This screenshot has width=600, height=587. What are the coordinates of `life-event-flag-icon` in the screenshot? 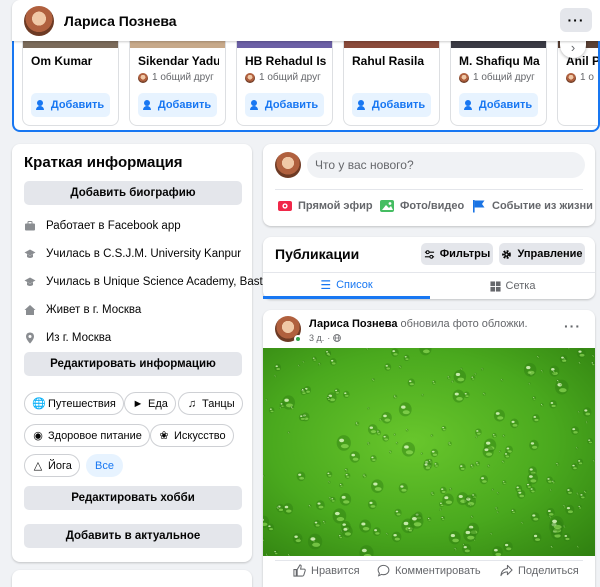 It's located at (479, 206).